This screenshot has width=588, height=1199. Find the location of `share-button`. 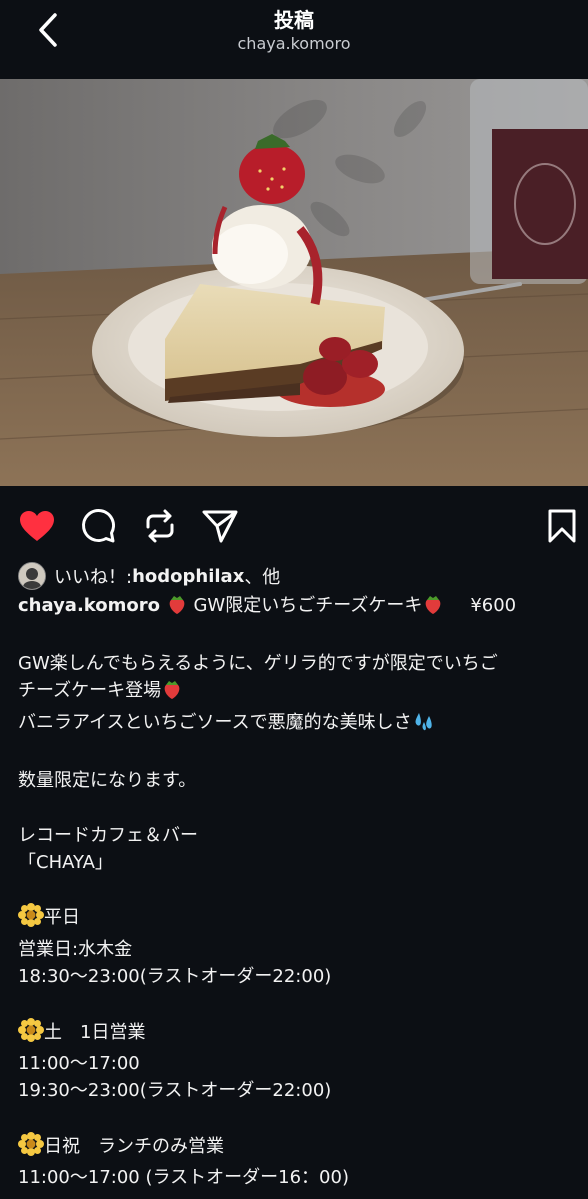

share-button is located at coordinates (220, 526).